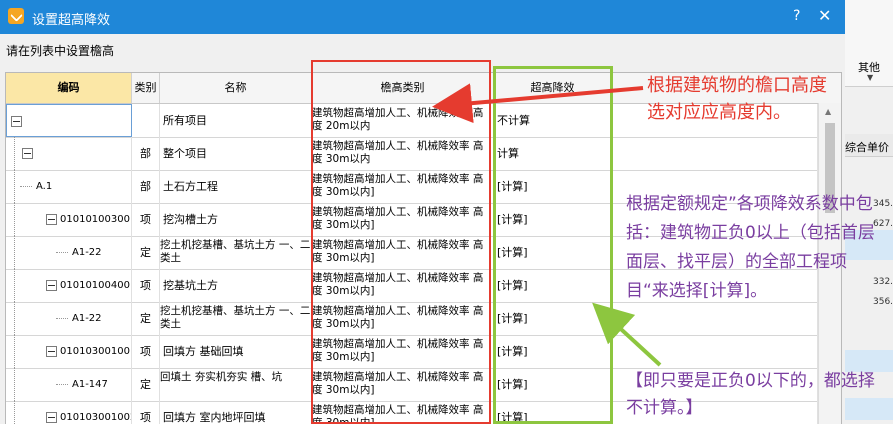 This screenshot has width=893, height=424. I want to click on background-value: 345., so click(883, 204).